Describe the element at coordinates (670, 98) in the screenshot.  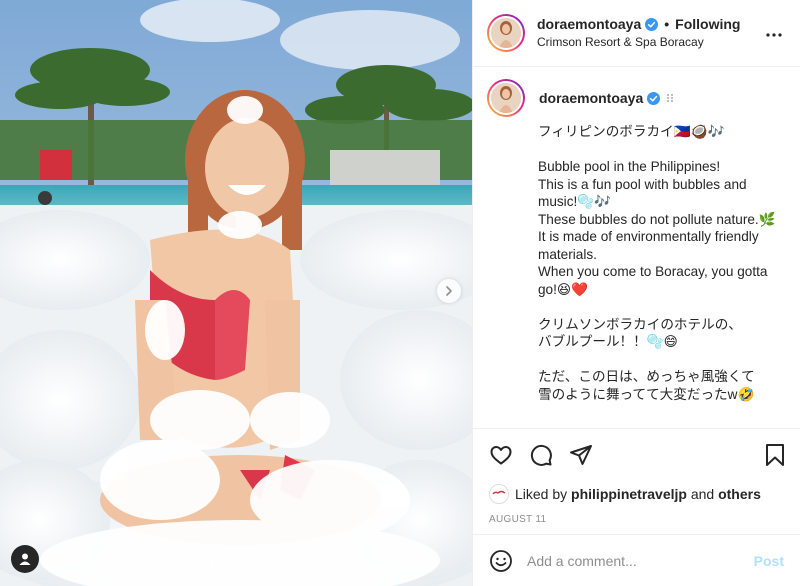
I see `caption-menu-icon` at that location.